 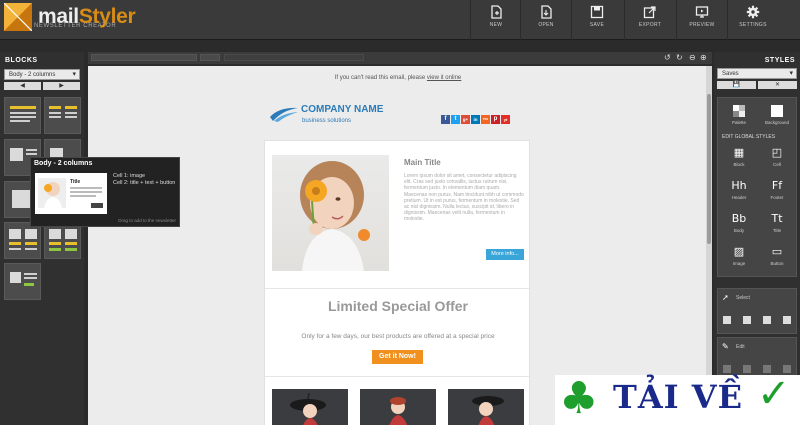 I want to click on select-other-icon, so click(x=787, y=320).